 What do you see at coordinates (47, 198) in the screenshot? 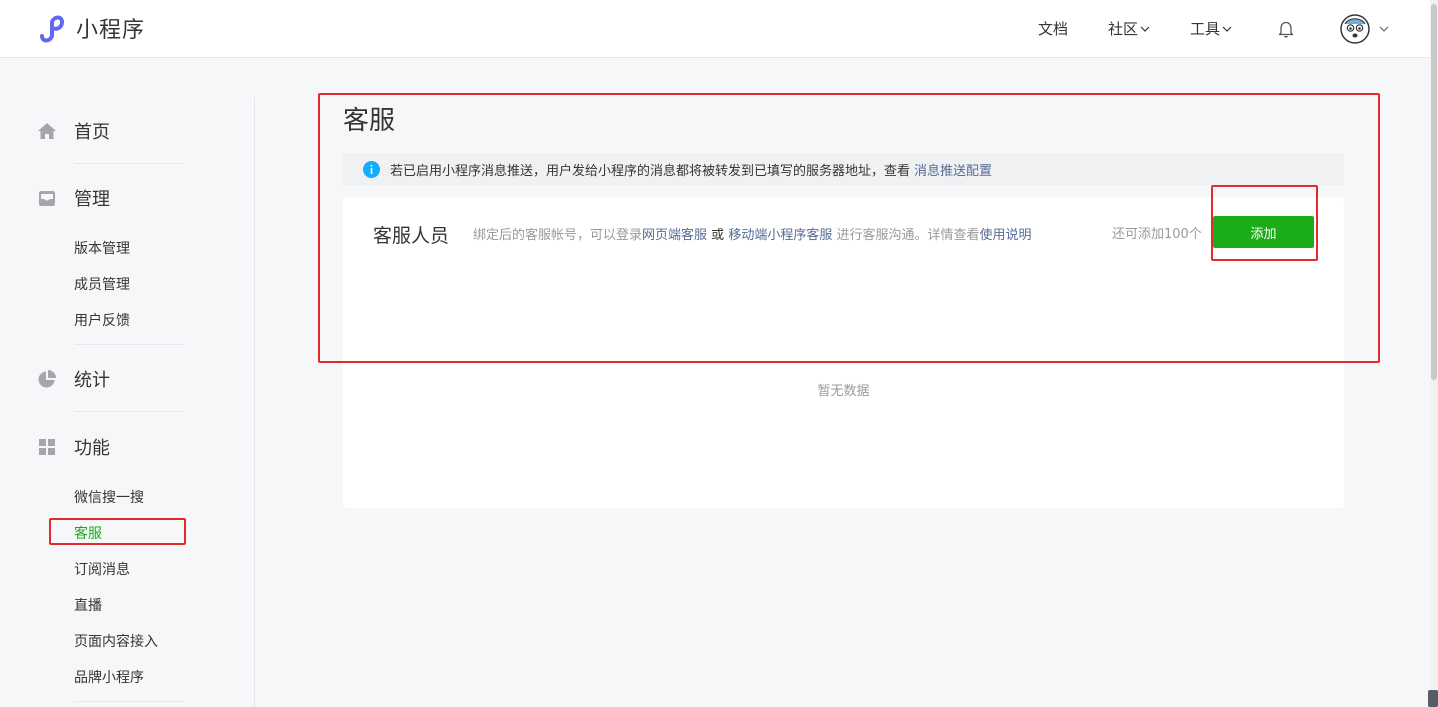
I see `inbox-icon` at bounding box center [47, 198].